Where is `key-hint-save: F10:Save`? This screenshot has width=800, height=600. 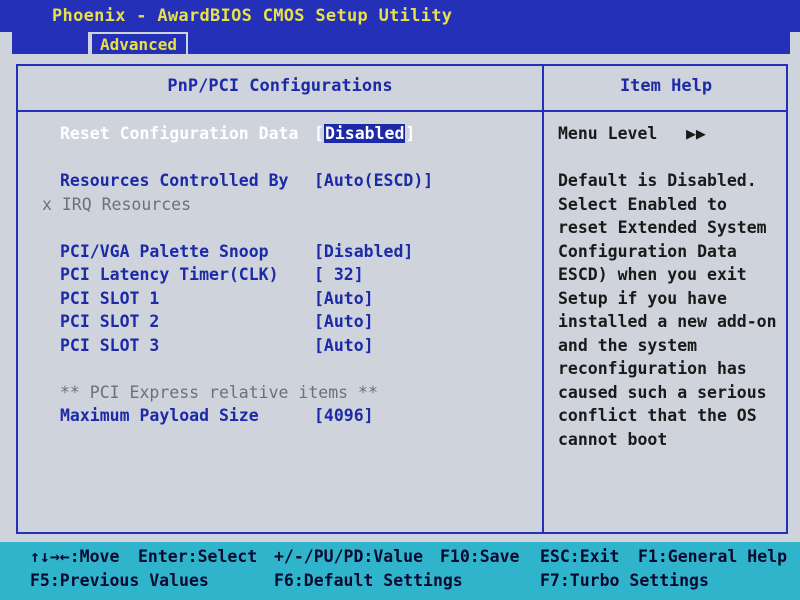 key-hint-save: F10:Save is located at coordinates (480, 556).